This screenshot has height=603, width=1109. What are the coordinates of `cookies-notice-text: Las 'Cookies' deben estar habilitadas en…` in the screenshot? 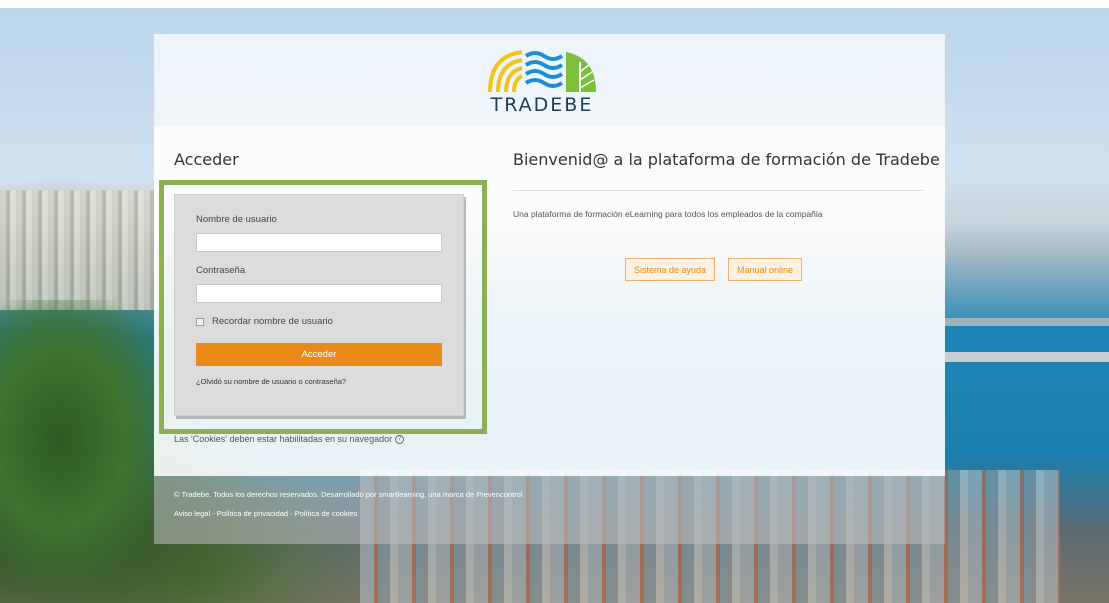 It's located at (283, 439).